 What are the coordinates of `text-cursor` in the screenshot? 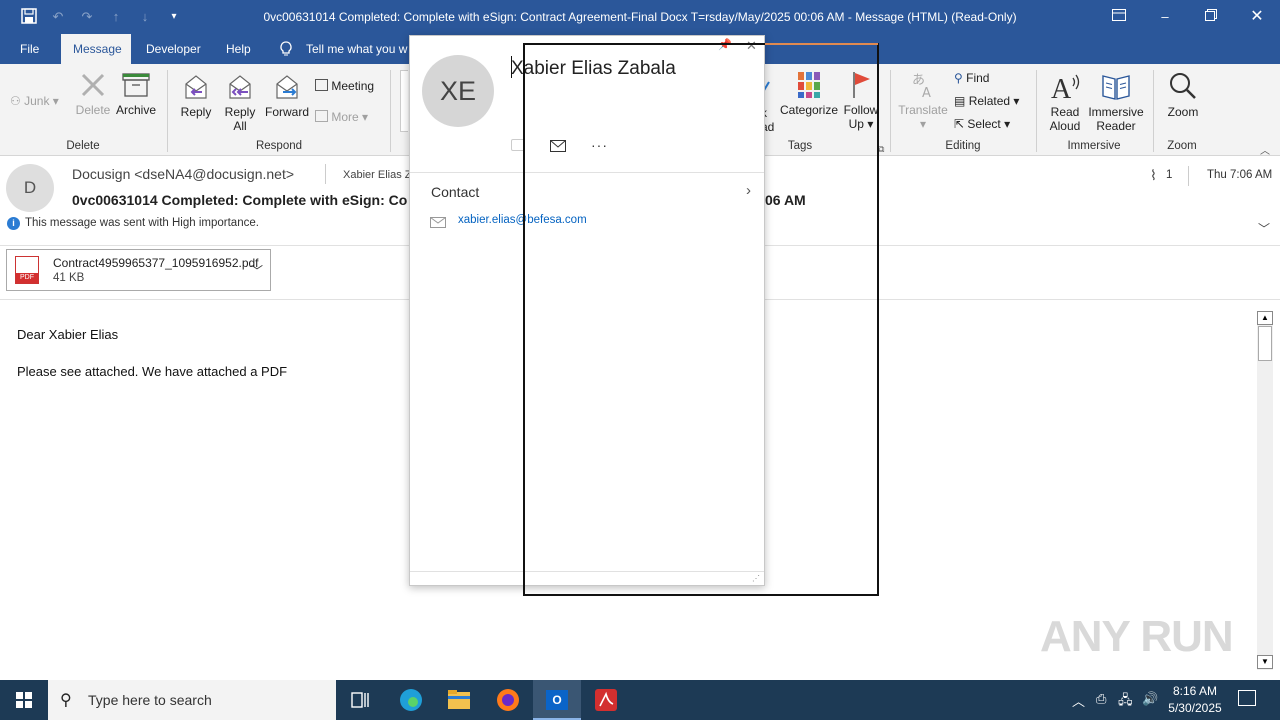 It's located at (511, 67).